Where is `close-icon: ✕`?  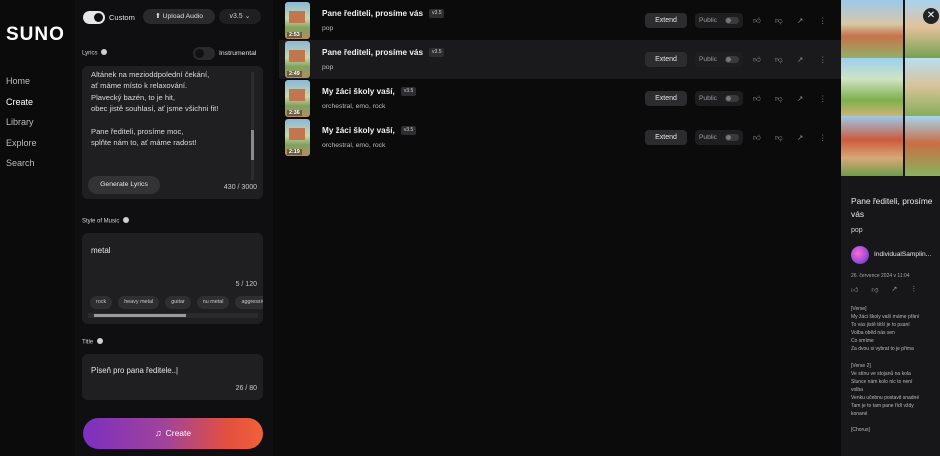
close-icon: ✕ is located at coordinates (931, 16).